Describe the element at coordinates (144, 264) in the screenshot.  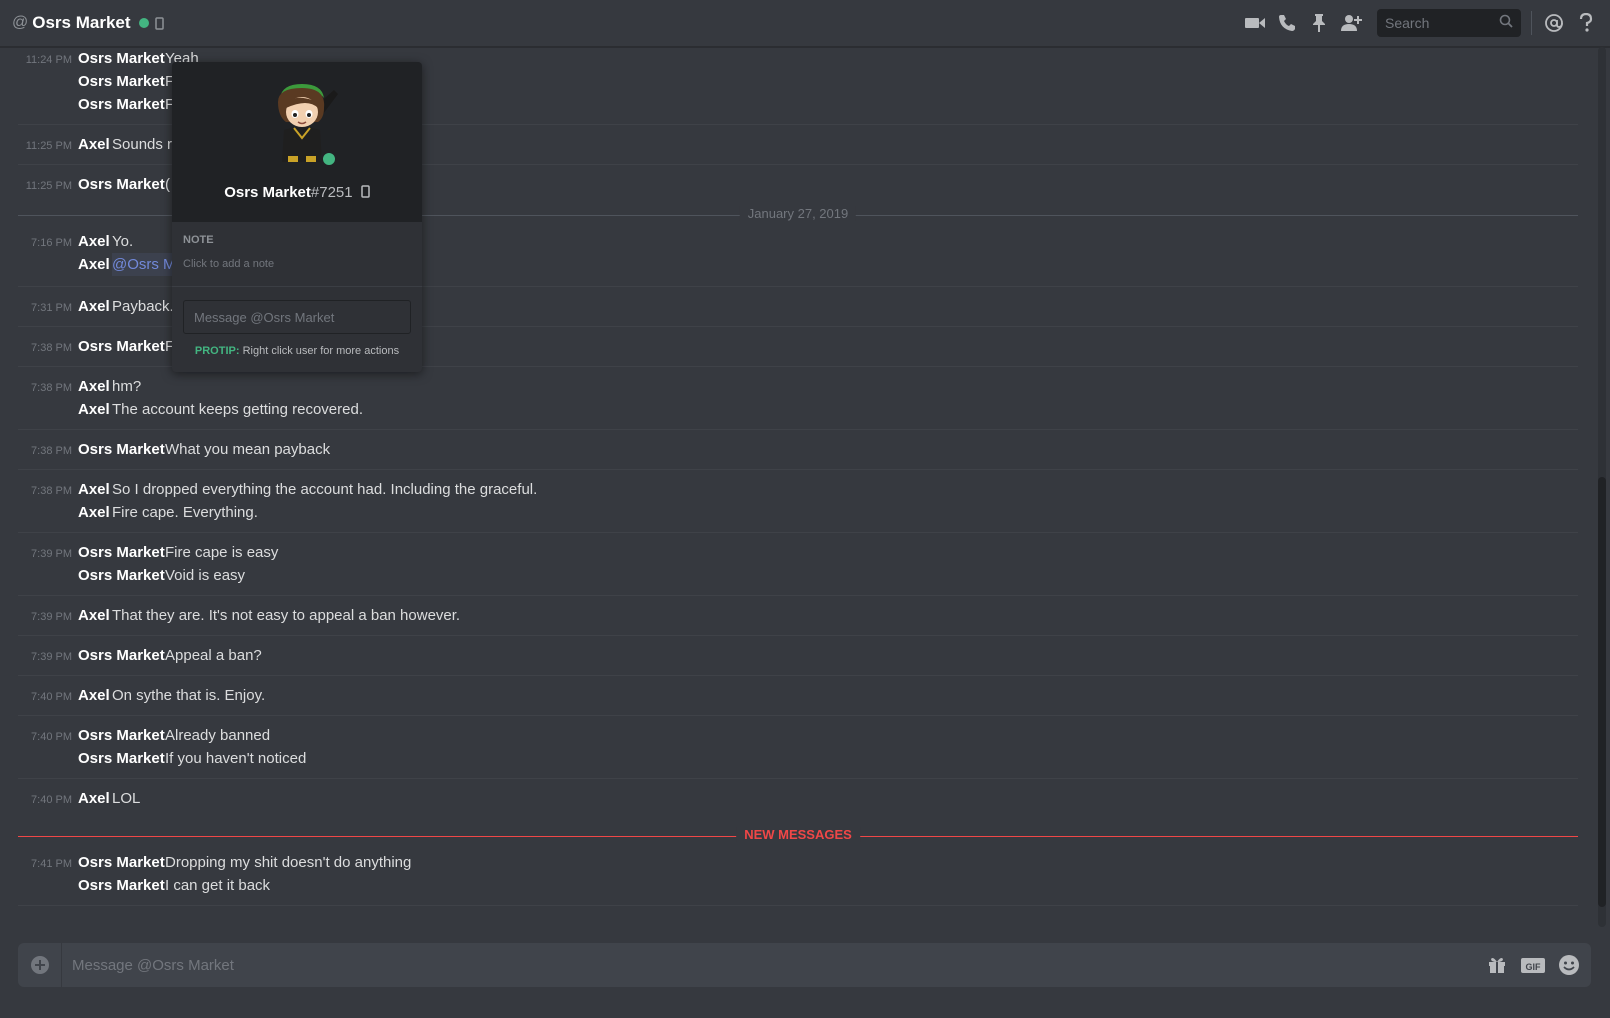
I see `user-mention: @Osrs M` at that location.